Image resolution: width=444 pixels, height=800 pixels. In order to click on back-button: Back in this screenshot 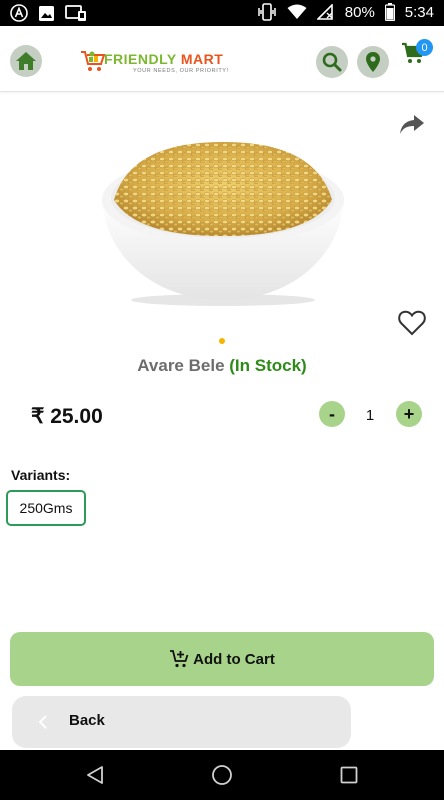, I will do `click(181, 722)`.